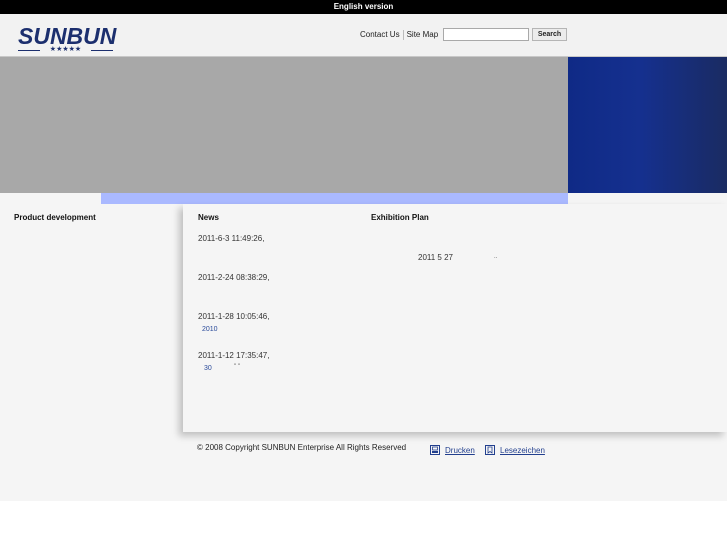 The width and height of the screenshot is (727, 545). I want to click on banner-blue-strip, so click(334, 198).